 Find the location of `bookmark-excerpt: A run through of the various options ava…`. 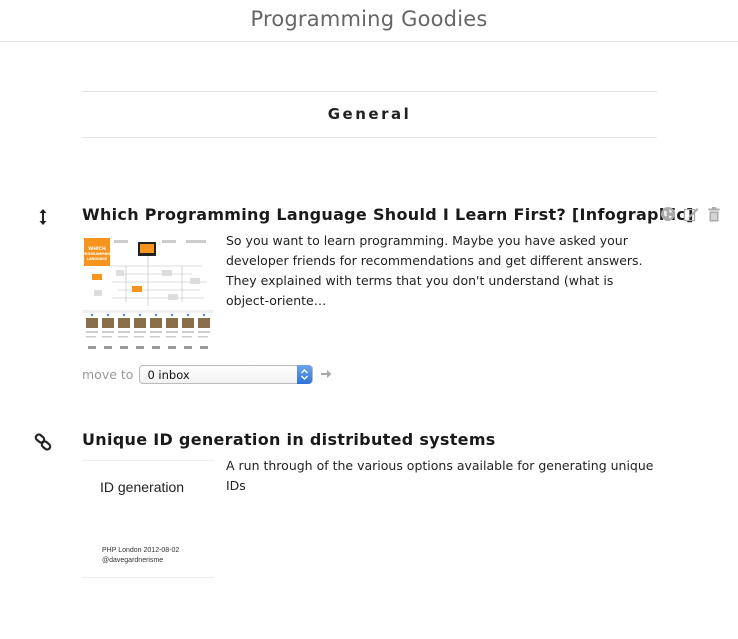

bookmark-excerpt: A run through of the various options ava… is located at coordinates (440, 475).